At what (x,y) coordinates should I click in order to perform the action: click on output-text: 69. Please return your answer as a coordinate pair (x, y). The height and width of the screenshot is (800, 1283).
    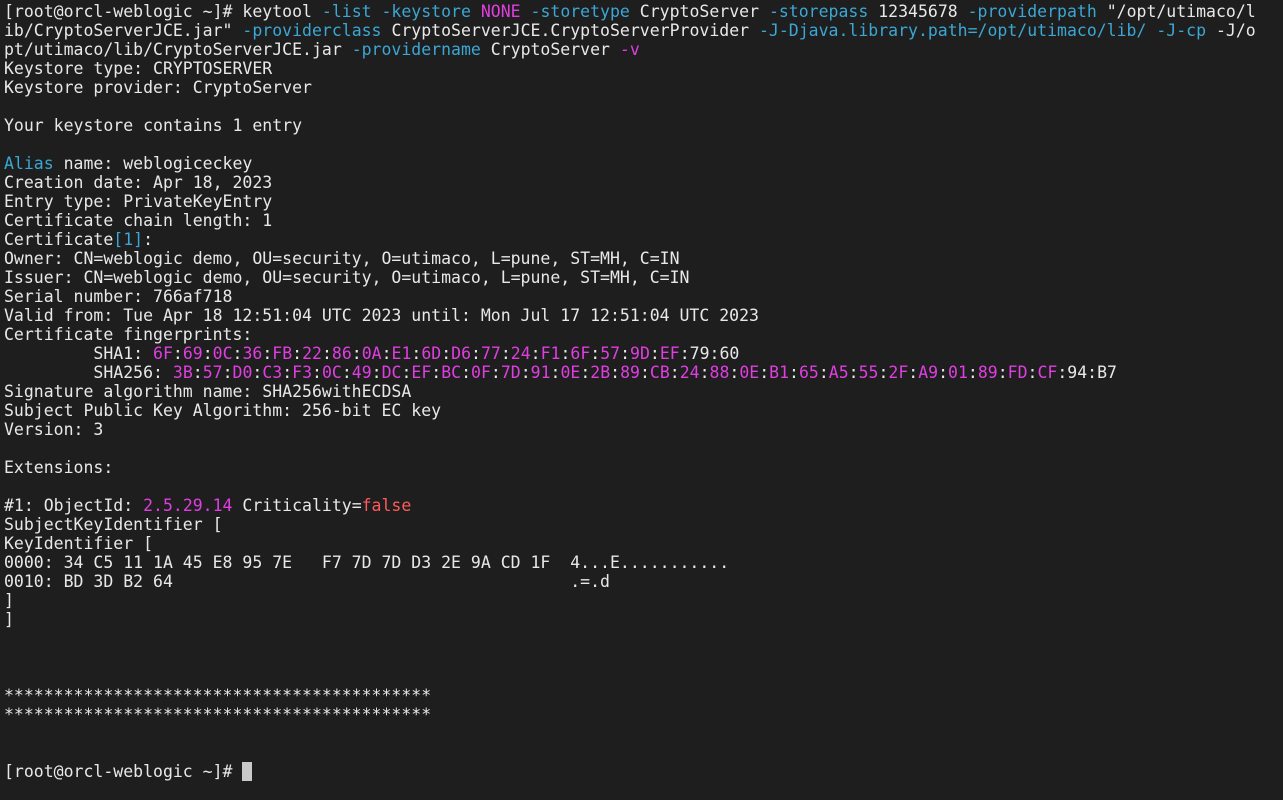
    Looking at the image, I should click on (192, 353).